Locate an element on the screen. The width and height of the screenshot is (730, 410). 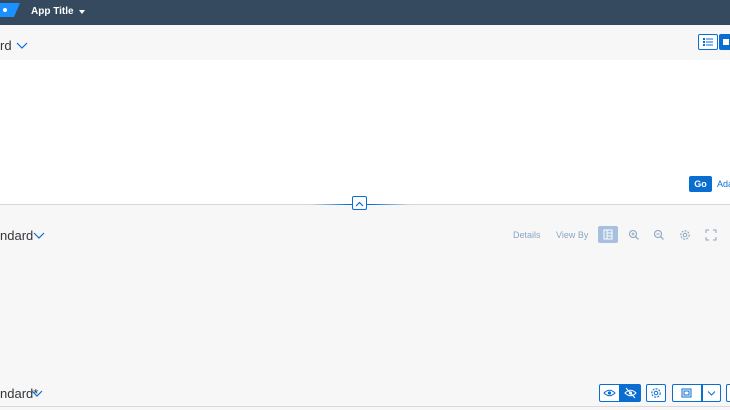
zoom-out-icon is located at coordinates (659, 235).